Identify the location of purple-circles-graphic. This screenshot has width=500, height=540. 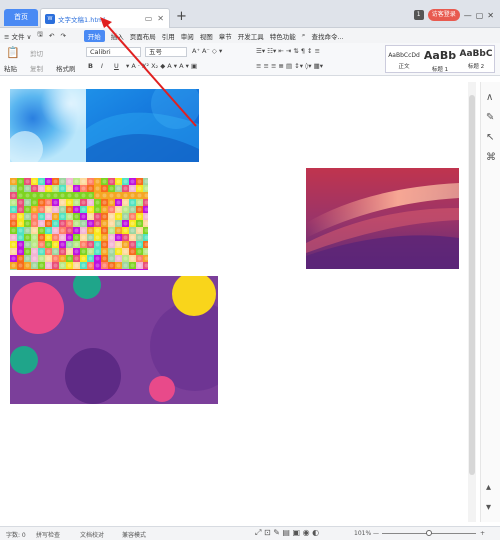
(114, 340).